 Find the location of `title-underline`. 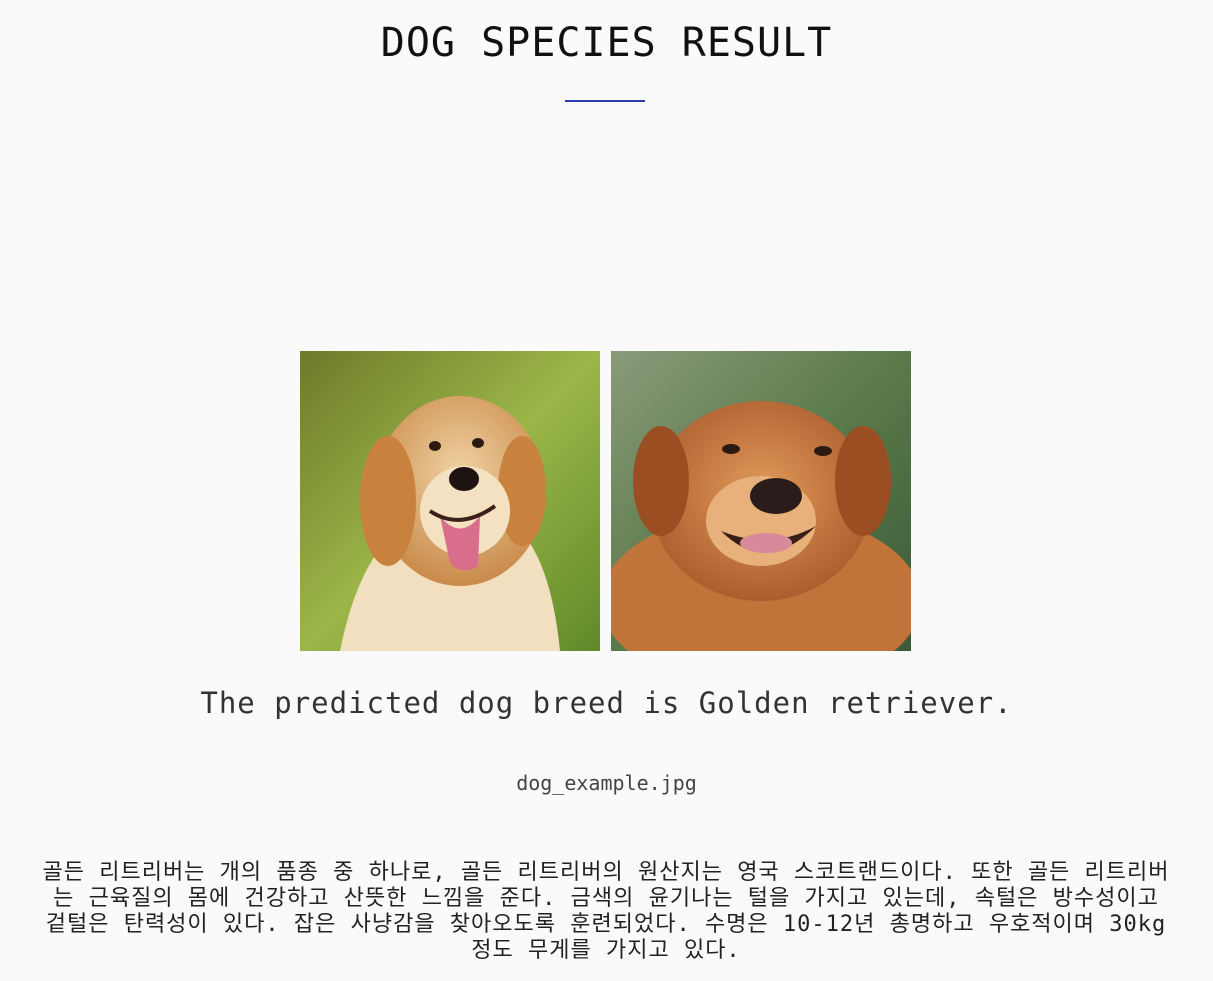

title-underline is located at coordinates (605, 101).